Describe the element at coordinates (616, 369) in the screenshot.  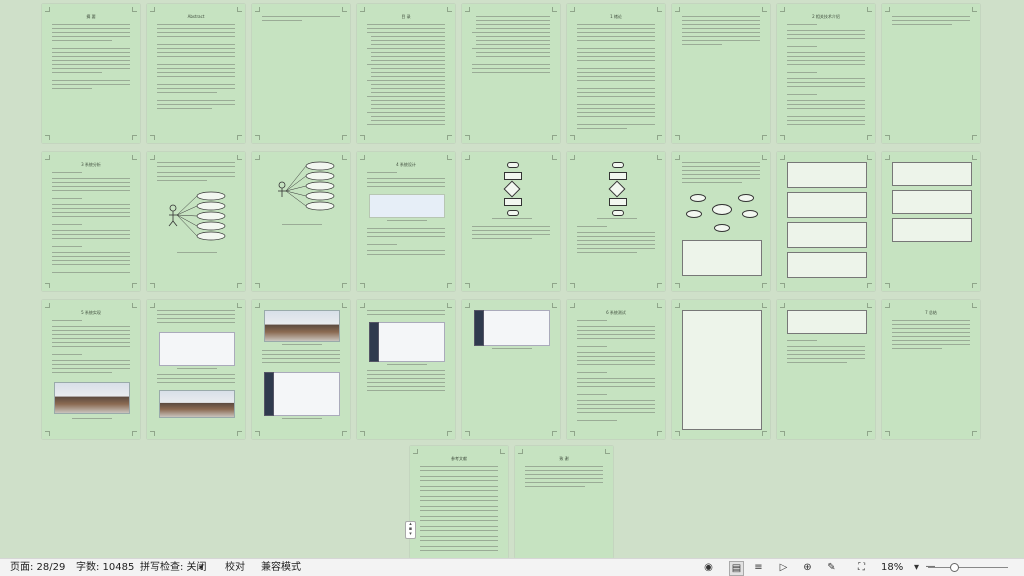
I see `page-24: 6 系统测试` at that location.